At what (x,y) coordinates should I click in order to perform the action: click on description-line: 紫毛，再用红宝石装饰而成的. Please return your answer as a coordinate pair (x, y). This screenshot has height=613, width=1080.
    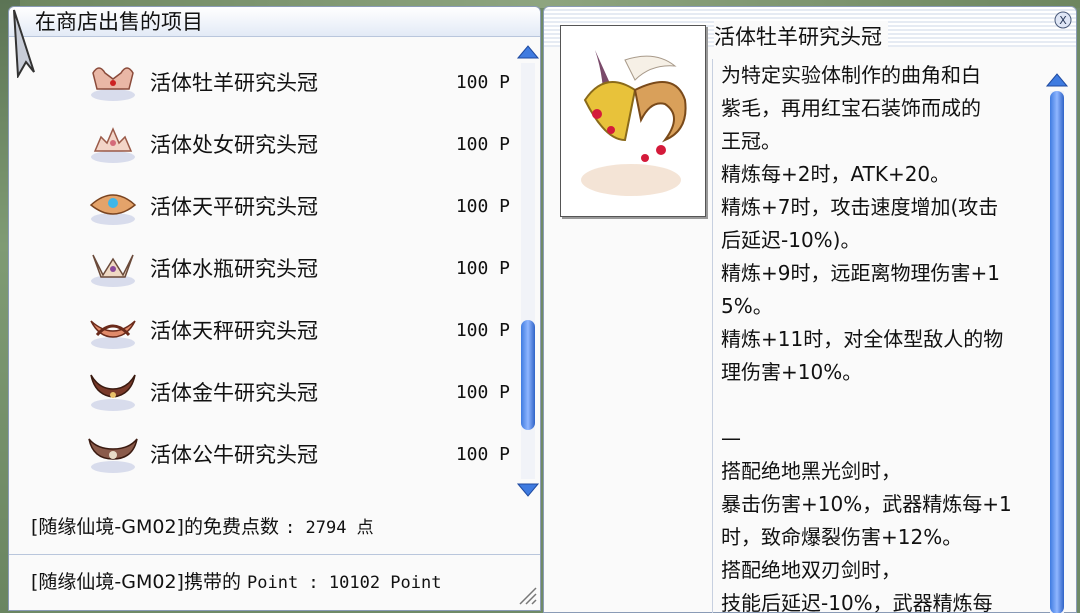
    Looking at the image, I should click on (851, 108).